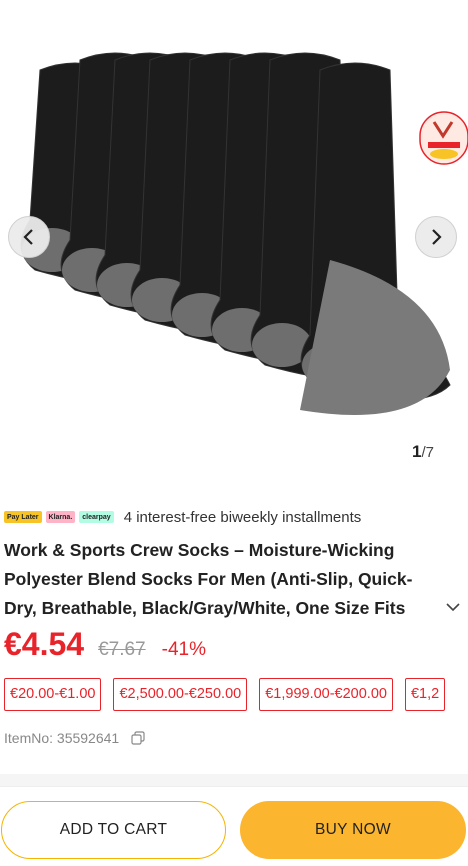 The height and width of the screenshot is (866, 468). Describe the element at coordinates (234, 826) in the screenshot. I see `bottom-action-bar: ADD TO CART BUY NOW` at that location.